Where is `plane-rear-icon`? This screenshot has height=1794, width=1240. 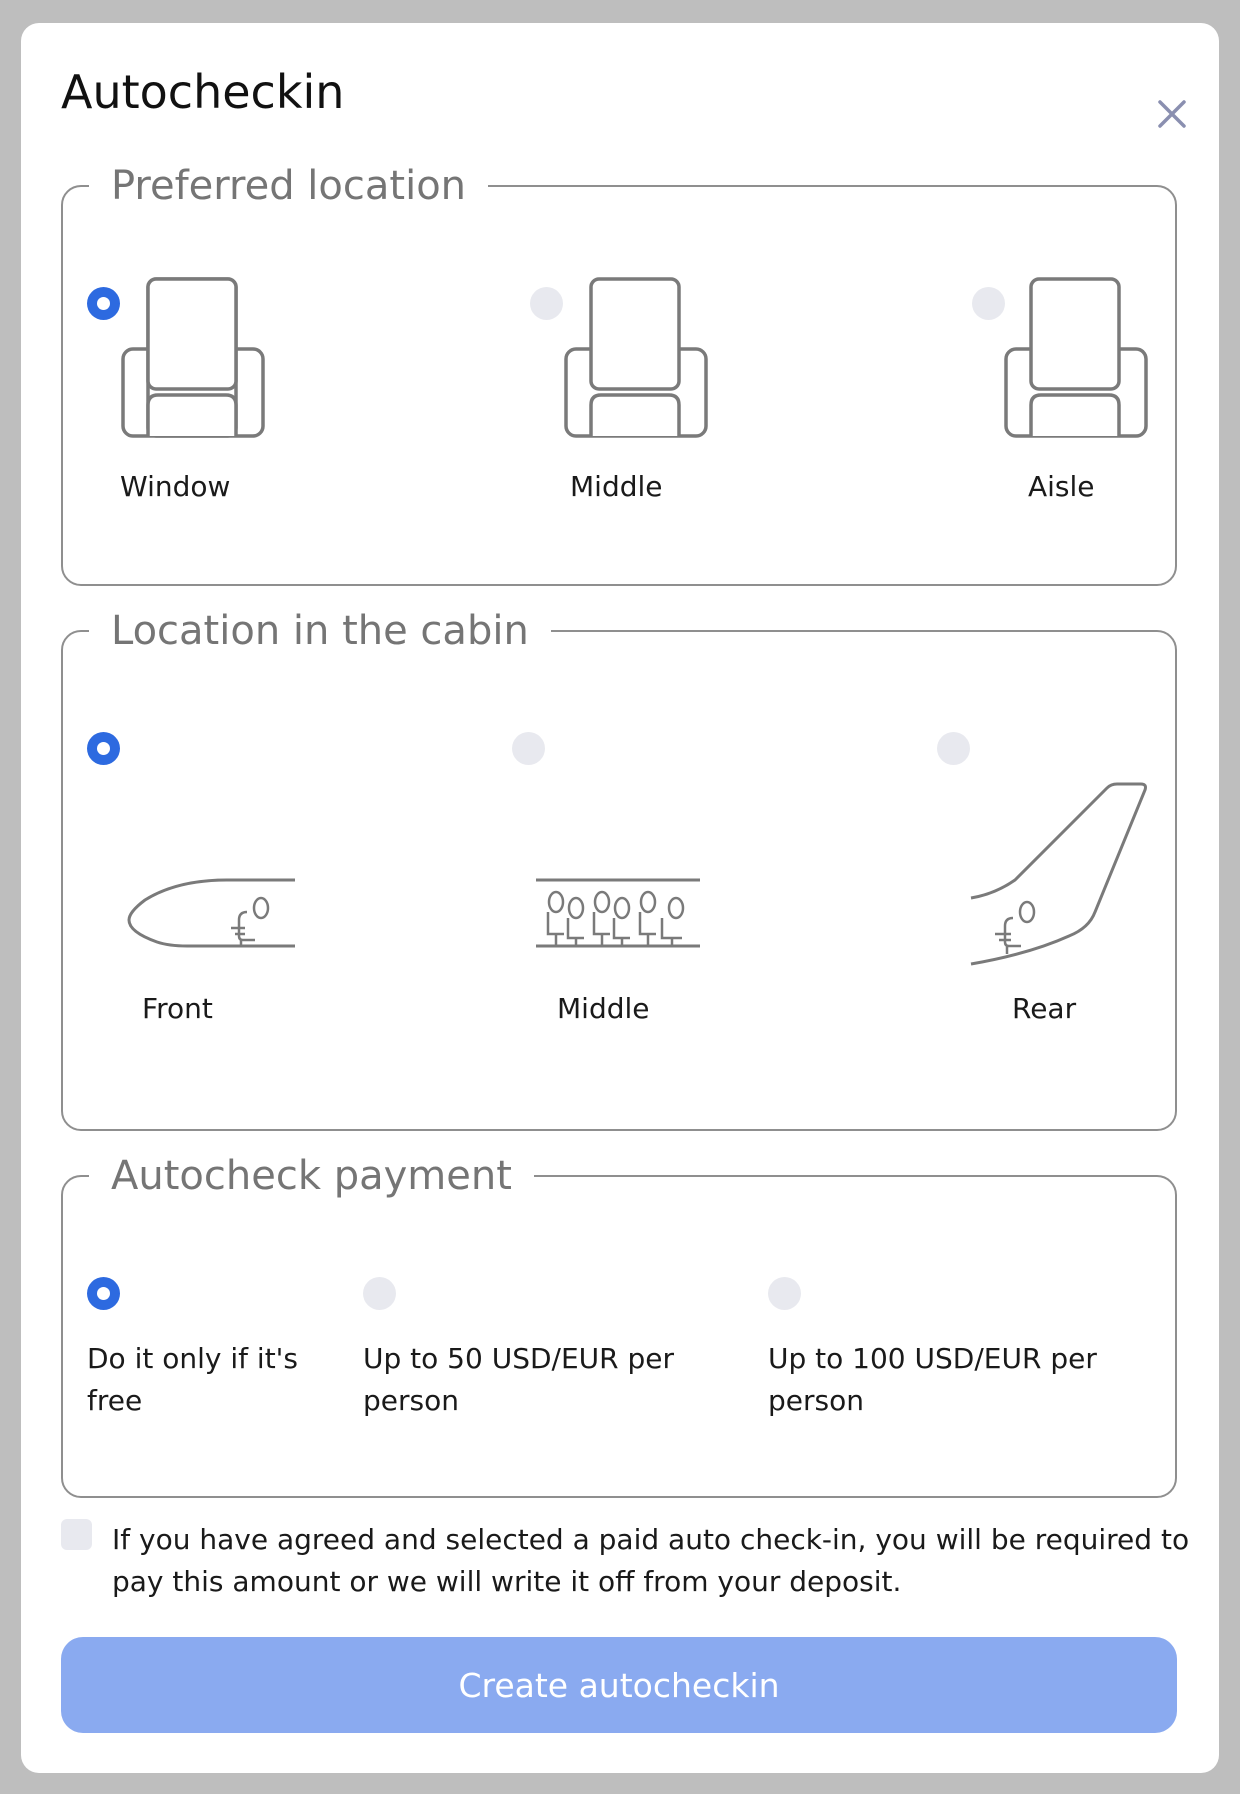
plane-rear-icon is located at coordinates (1058, 874).